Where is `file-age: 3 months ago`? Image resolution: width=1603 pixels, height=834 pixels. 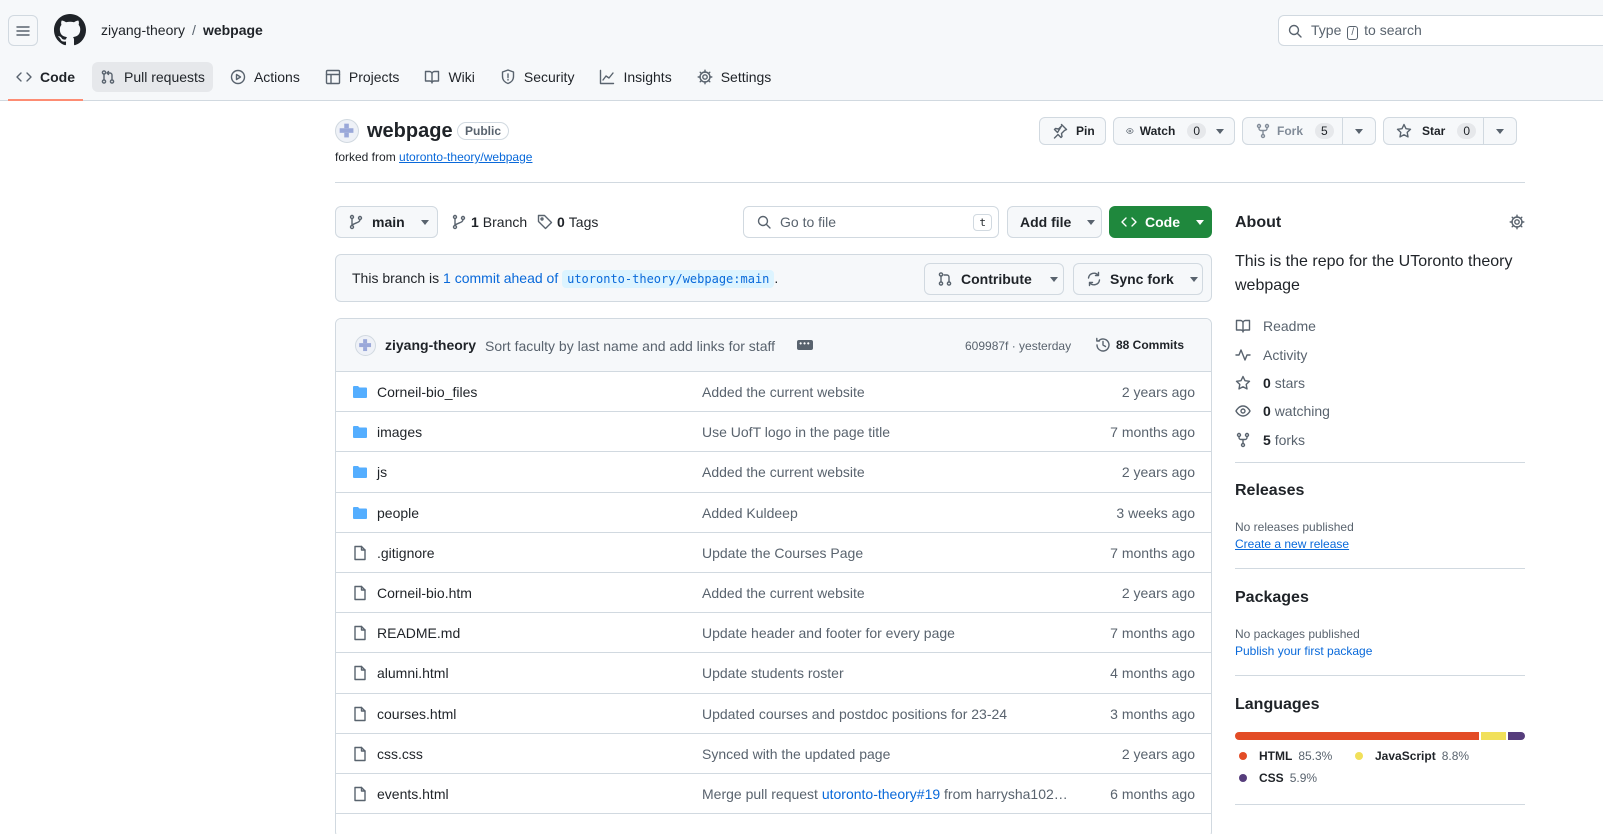 file-age: 3 months ago is located at coordinates (1152, 714).